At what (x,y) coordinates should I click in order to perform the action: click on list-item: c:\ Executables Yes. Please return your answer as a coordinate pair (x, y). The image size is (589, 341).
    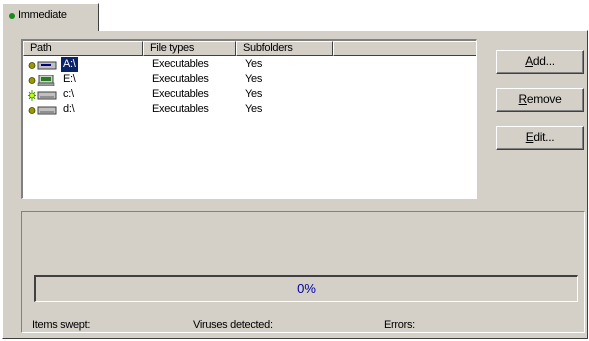
    Looking at the image, I should click on (249, 94).